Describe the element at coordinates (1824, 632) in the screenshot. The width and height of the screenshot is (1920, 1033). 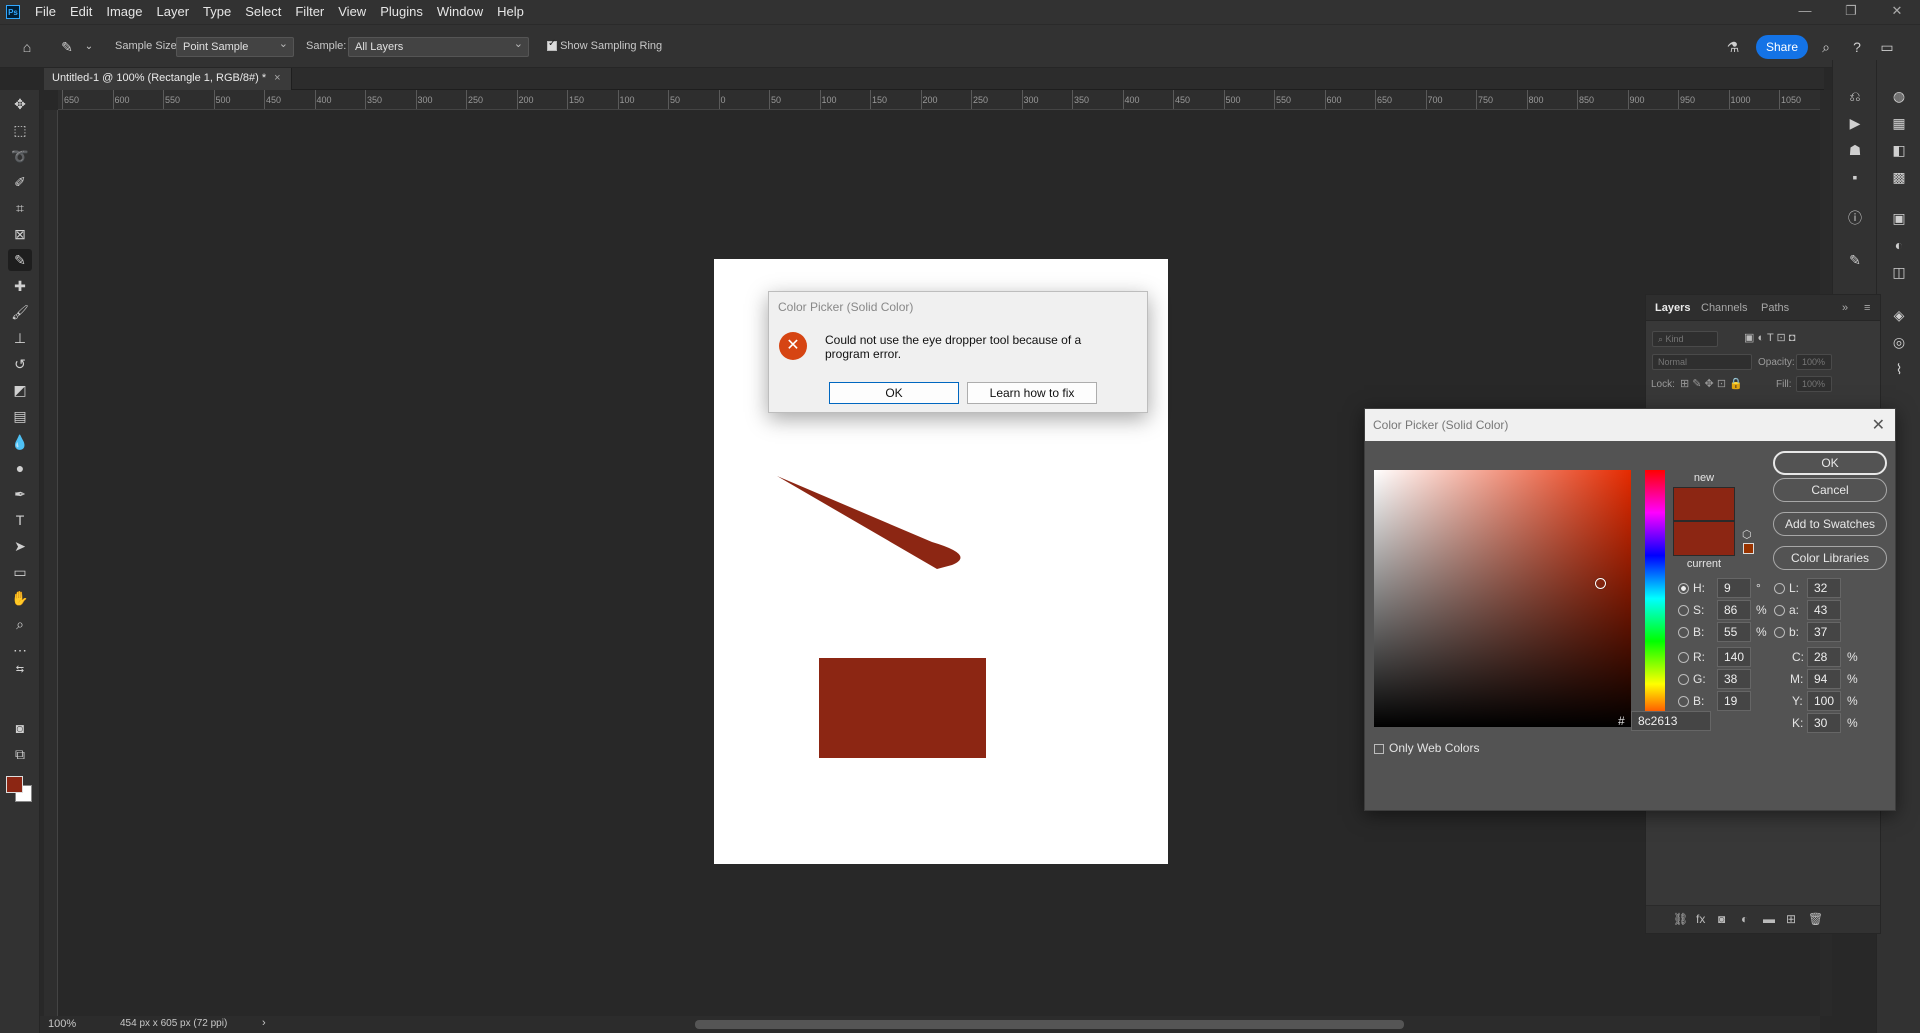
I see `lab-b-input: 37` at that location.